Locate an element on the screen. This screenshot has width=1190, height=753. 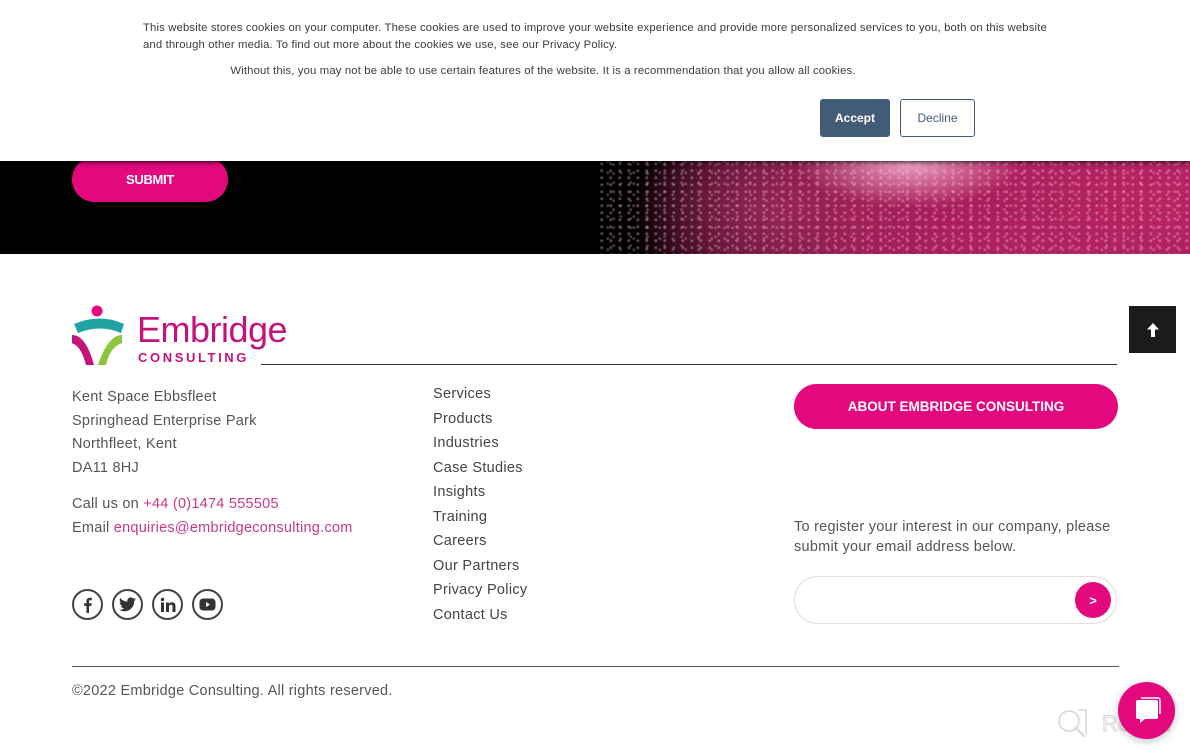
linkedin-link is located at coordinates (167, 604).